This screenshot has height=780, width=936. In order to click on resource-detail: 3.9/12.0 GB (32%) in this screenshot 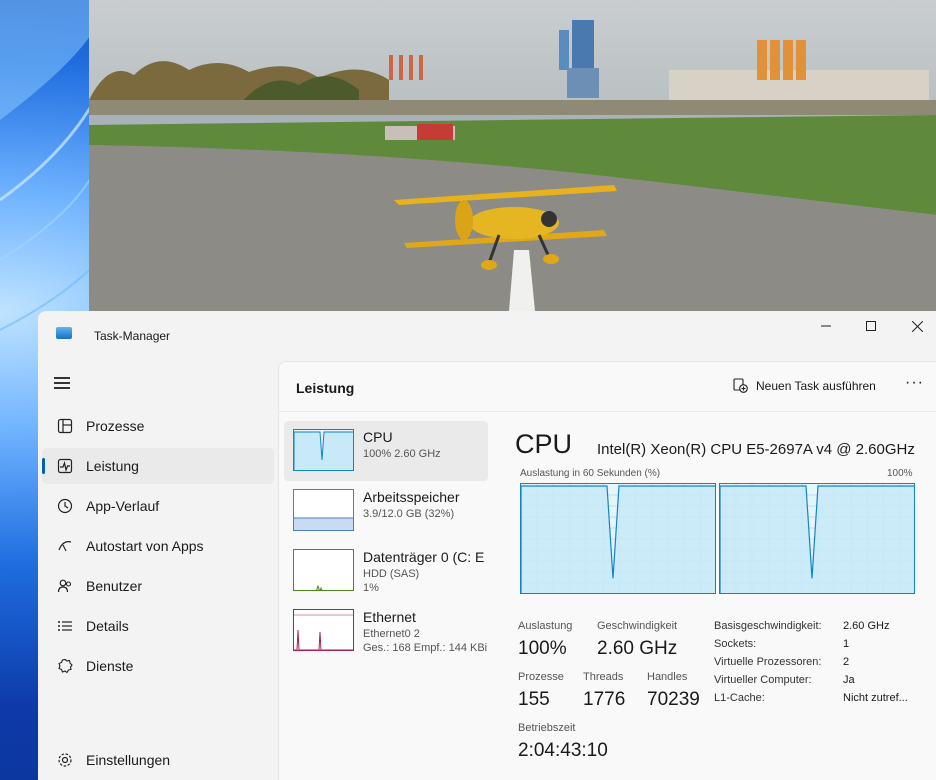, I will do `click(409, 514)`.